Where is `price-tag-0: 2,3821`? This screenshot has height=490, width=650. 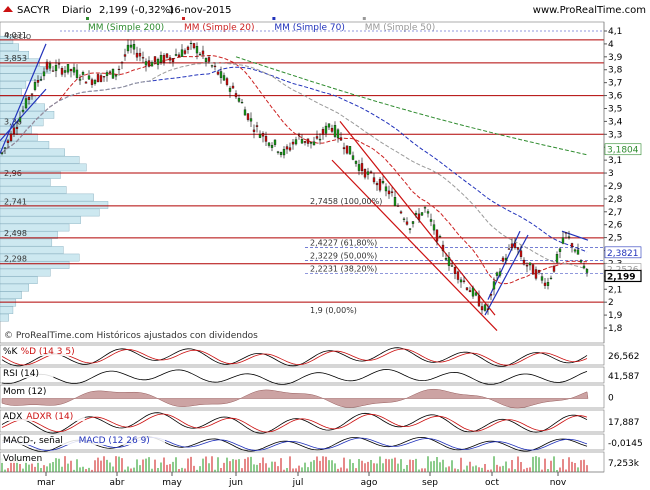
price-tag-0: 2,3821 is located at coordinates (623, 254).